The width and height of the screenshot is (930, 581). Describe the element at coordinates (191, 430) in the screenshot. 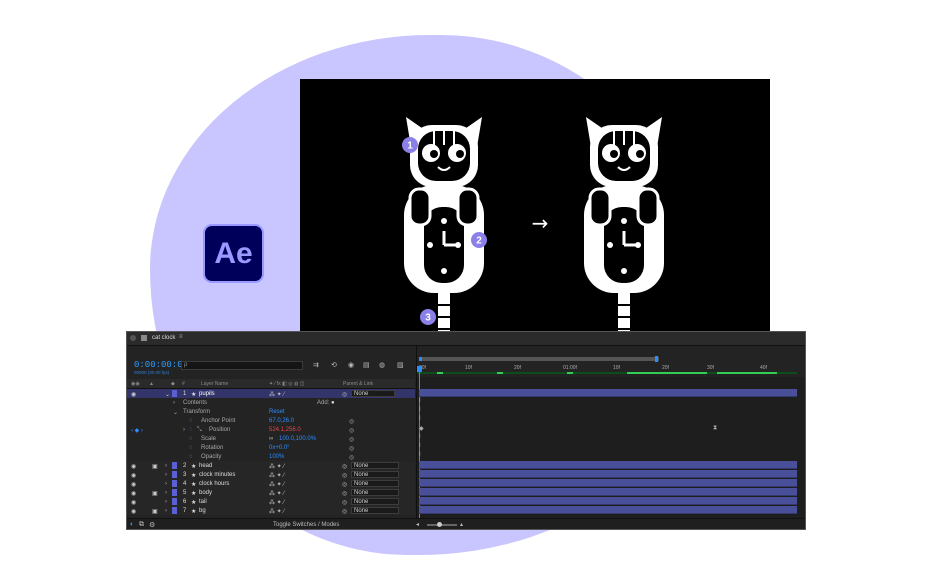

I see `stopwatch-active-icon: ◌` at that location.